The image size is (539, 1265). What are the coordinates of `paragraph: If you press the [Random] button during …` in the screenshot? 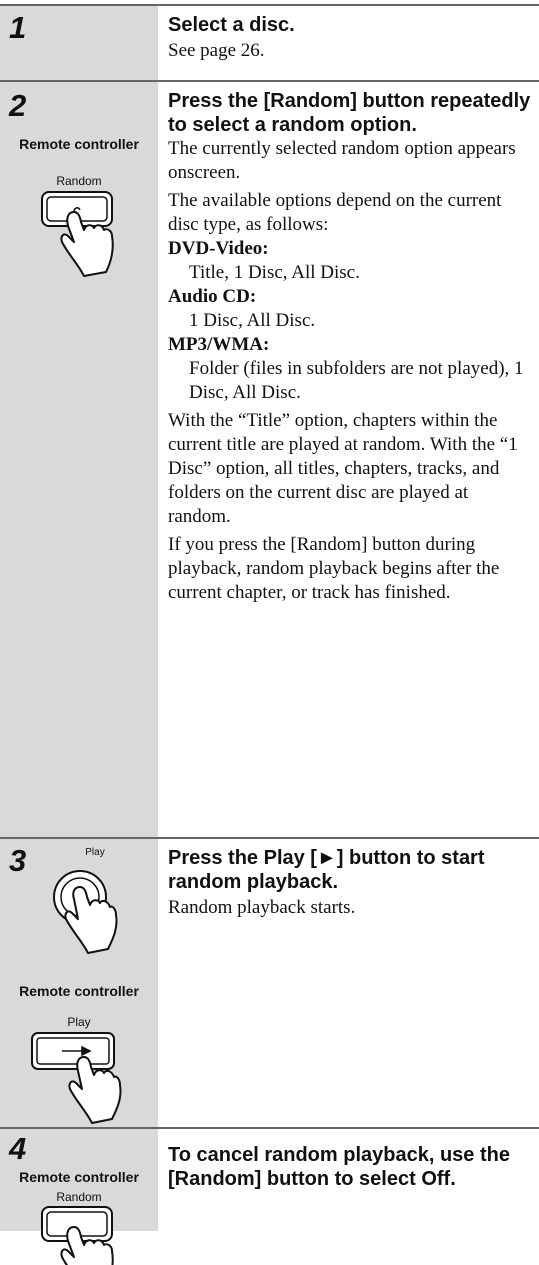 It's located at (334, 568).